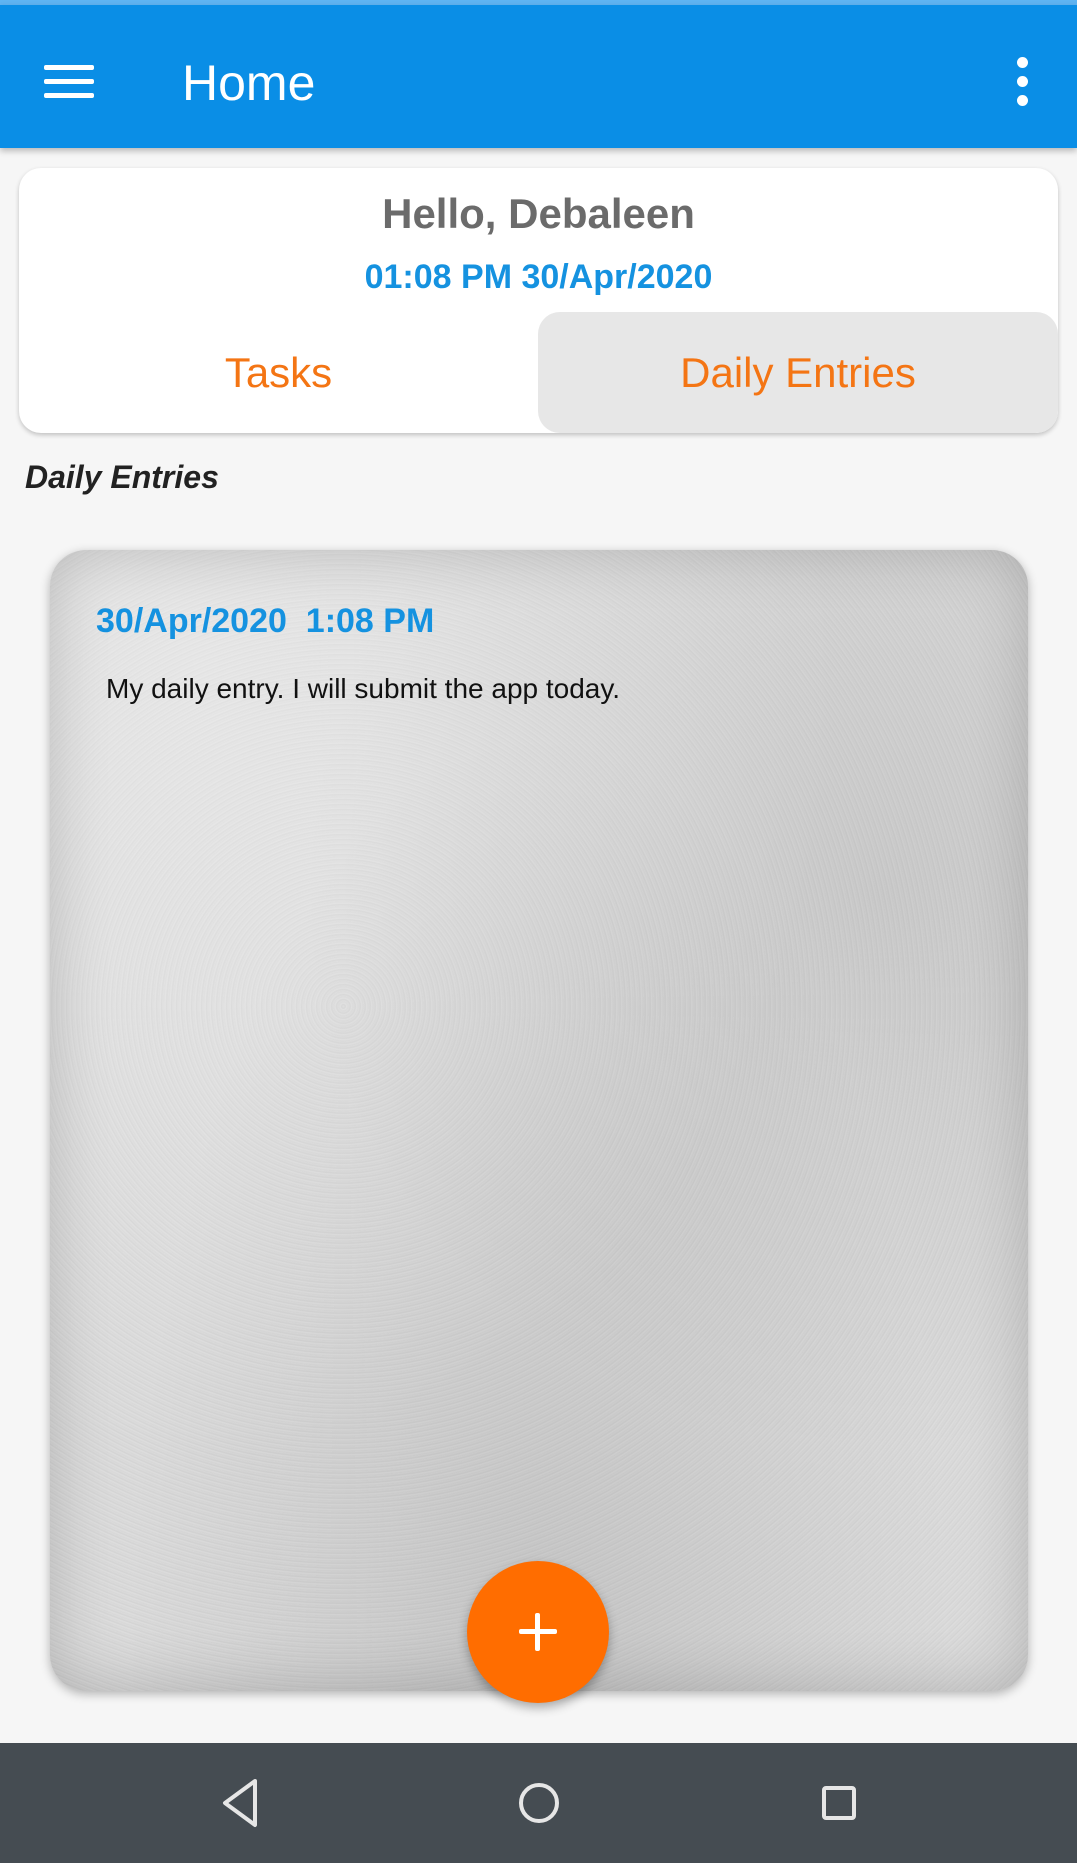 This screenshot has height=1863, width=1077. Describe the element at coordinates (798, 372) in the screenshot. I see `tab-daily-entries: Daily Entries` at that location.